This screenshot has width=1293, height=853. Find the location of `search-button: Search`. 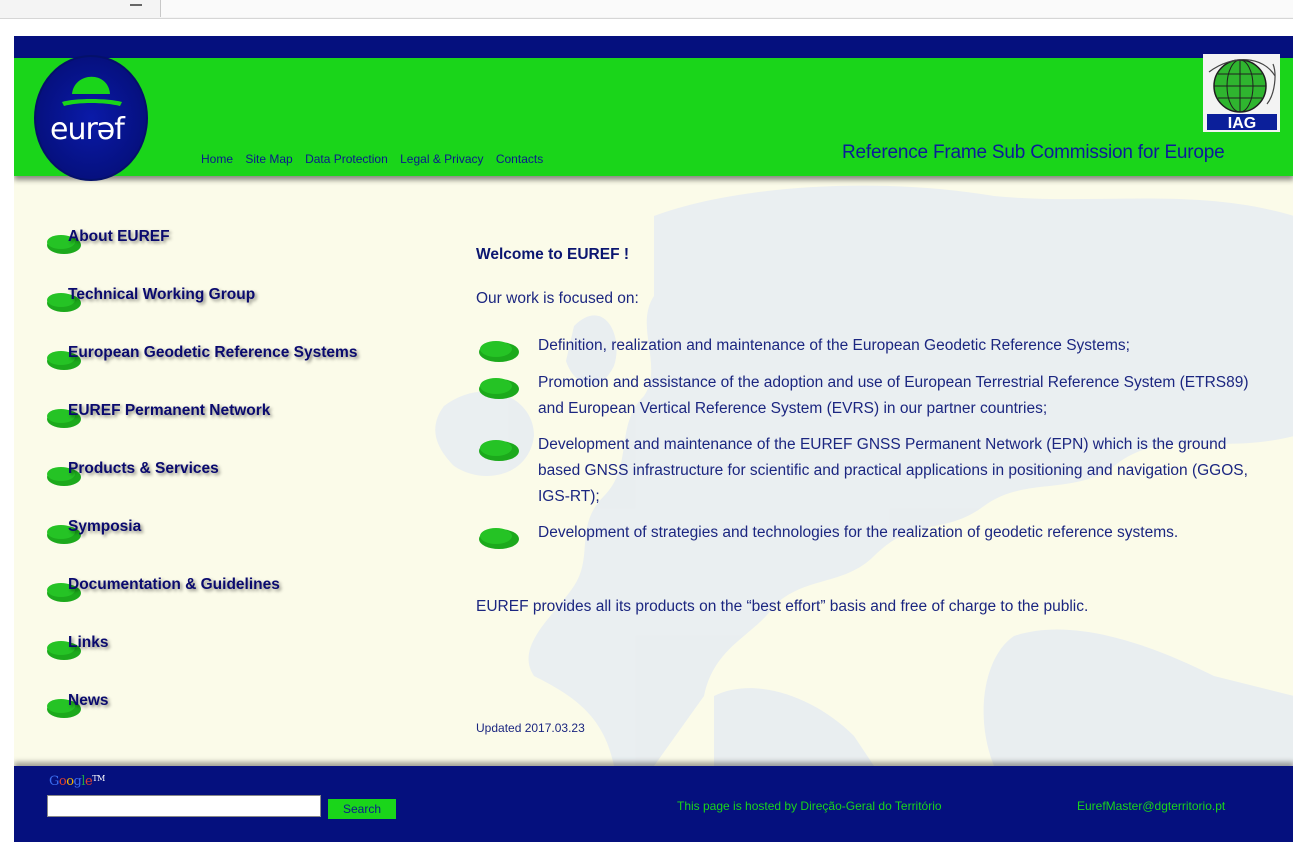

search-button: Search is located at coordinates (362, 809).